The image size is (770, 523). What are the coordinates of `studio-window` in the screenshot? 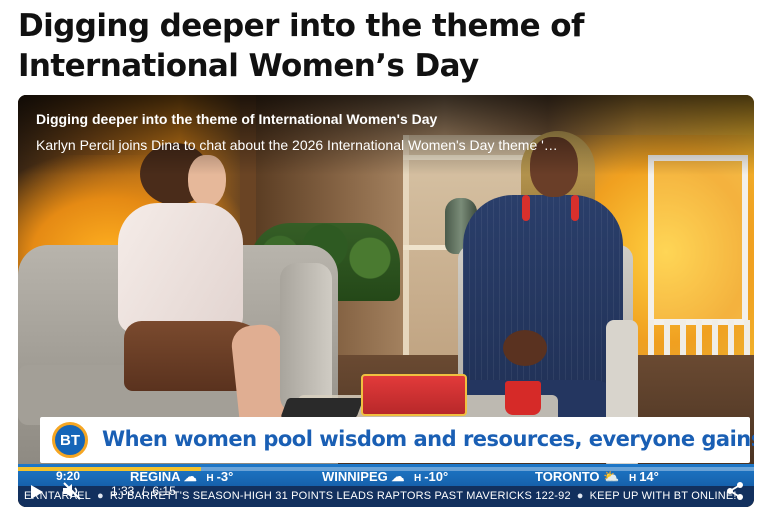 It's located at (698, 240).